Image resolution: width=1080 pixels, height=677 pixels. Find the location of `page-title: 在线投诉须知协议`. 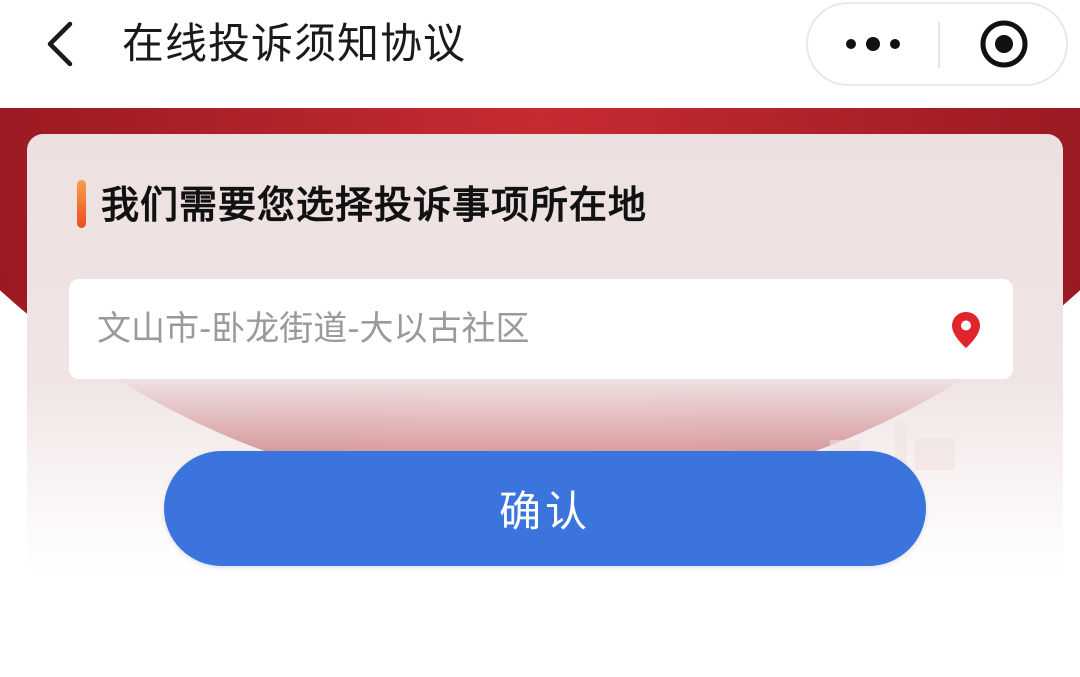

page-title: 在线投诉须知协议 is located at coordinates (294, 43).